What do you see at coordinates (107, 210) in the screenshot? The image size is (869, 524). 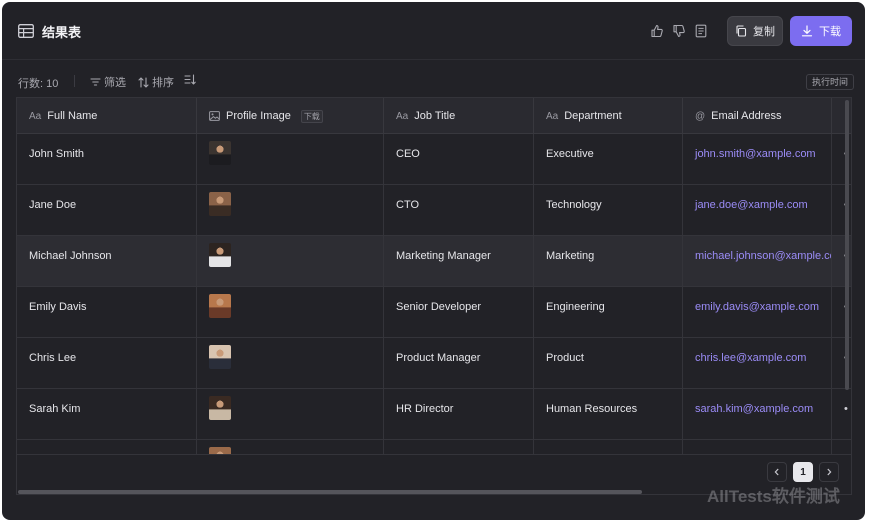 I see `cell-full-name: Jane Doe` at bounding box center [107, 210].